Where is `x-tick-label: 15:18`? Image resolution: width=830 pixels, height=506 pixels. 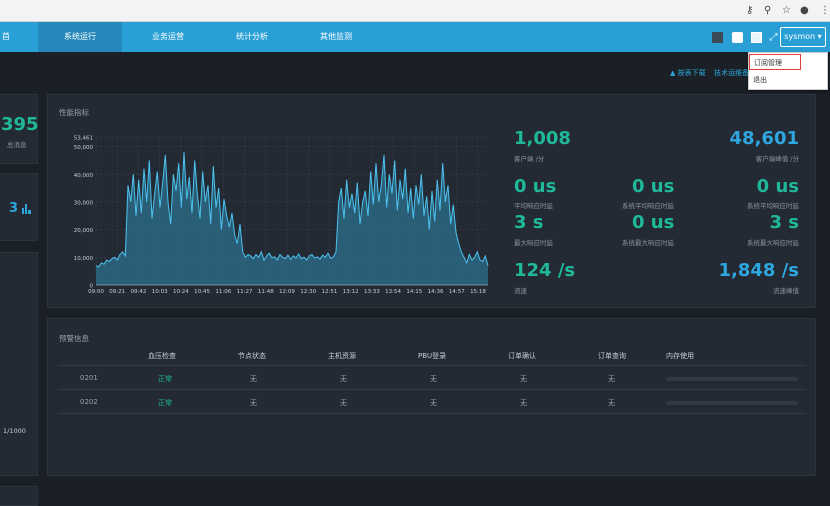
x-tick-label: 15:18 is located at coordinates (478, 292).